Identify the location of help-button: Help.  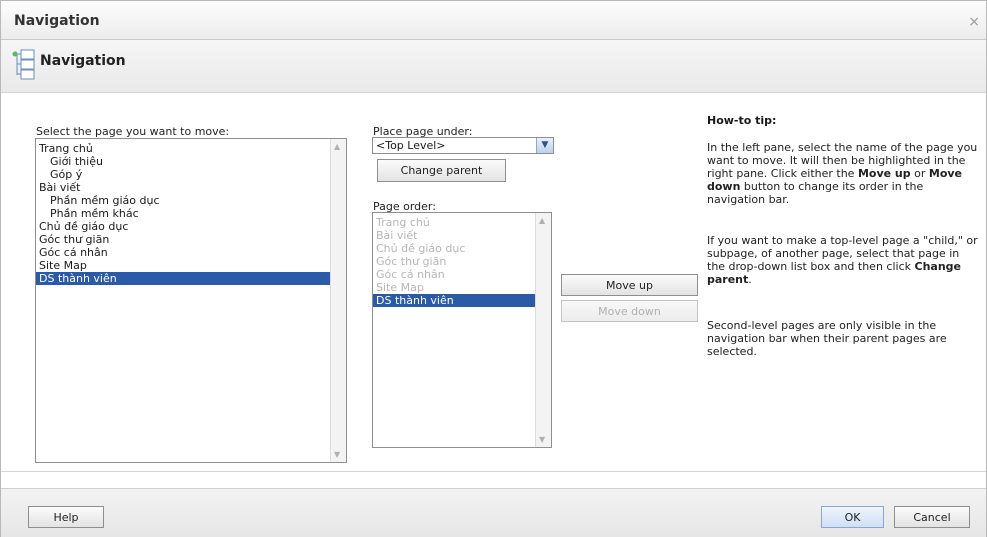
(66, 517).